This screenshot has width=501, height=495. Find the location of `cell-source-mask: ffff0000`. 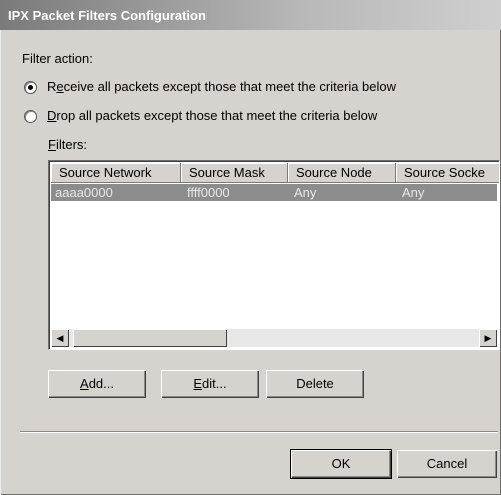

cell-source-mask: ffff0000 is located at coordinates (208, 192).